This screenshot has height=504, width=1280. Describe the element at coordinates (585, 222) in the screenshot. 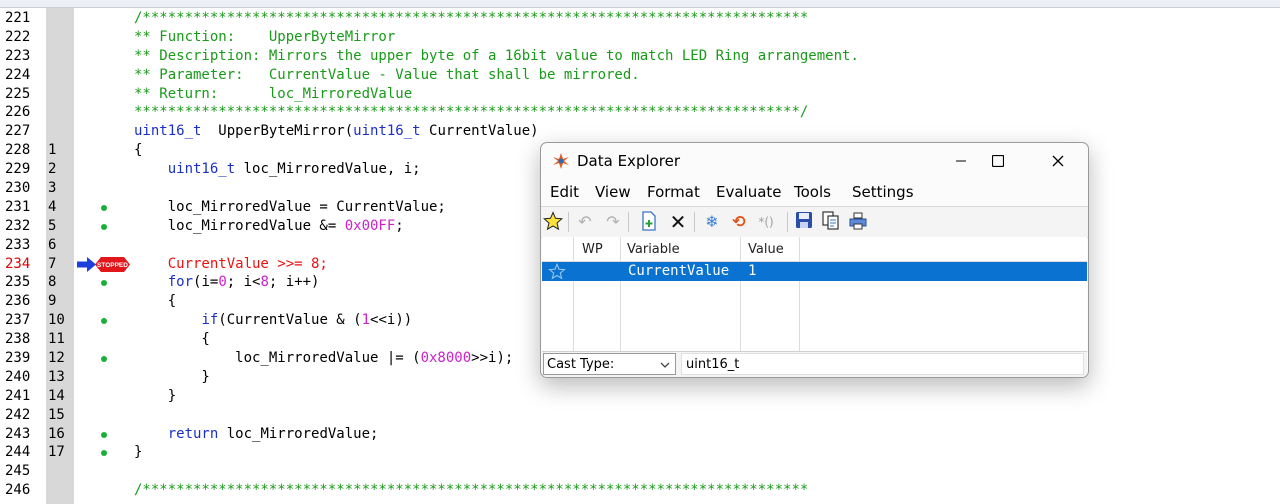

I see `undo-icon: ↶` at that location.